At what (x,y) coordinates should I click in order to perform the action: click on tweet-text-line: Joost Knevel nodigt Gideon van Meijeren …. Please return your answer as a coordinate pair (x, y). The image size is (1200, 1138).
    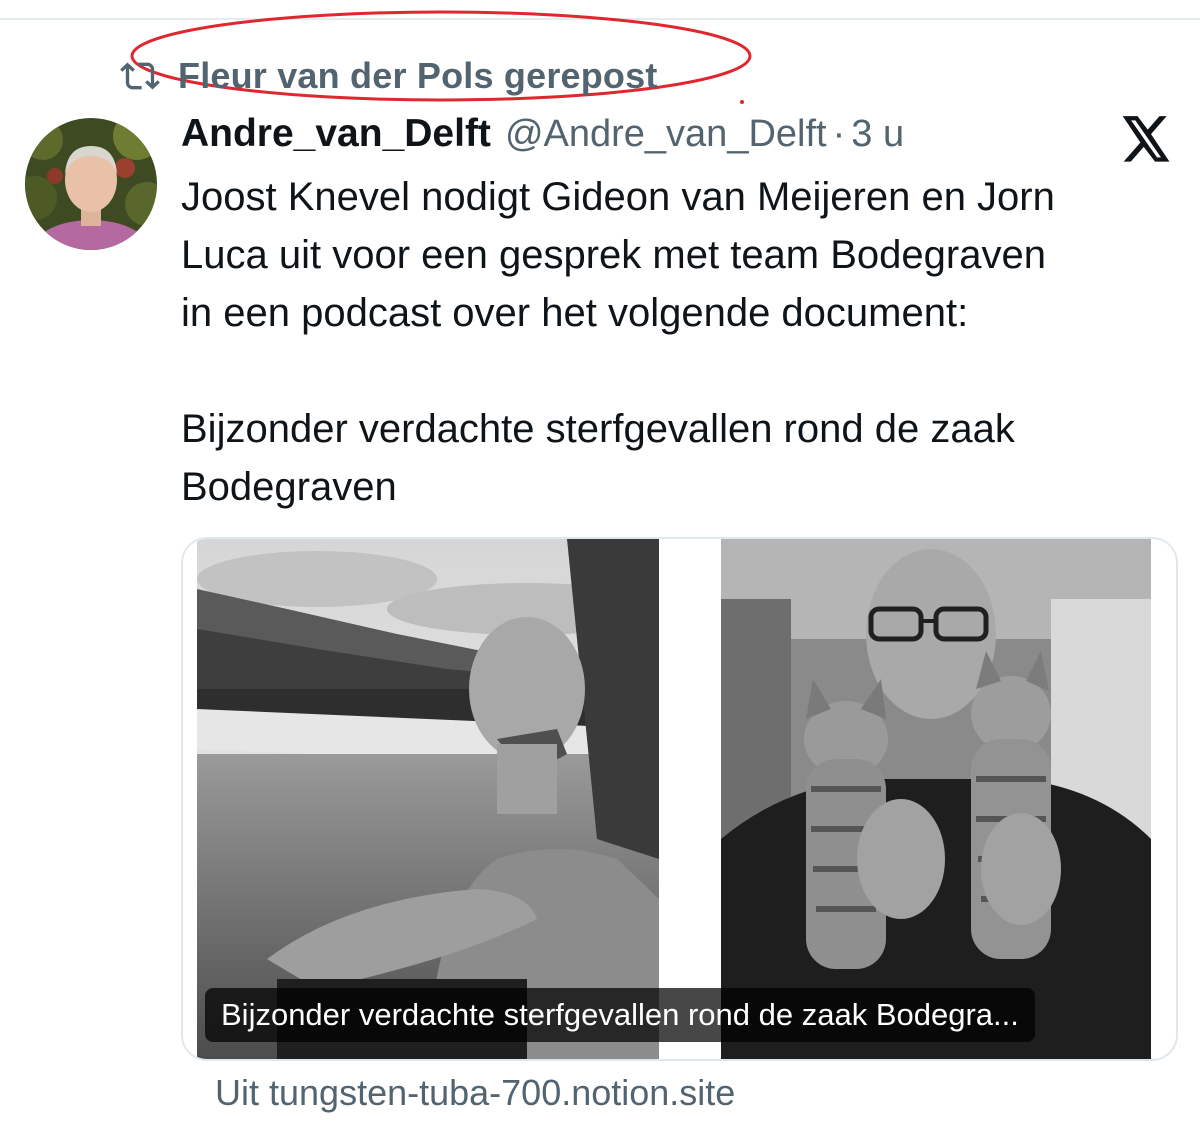
    Looking at the image, I should click on (618, 197).